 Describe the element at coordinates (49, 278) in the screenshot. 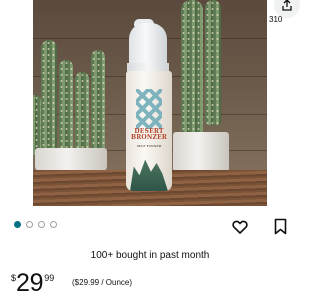

I see `price-fraction: 99` at that location.